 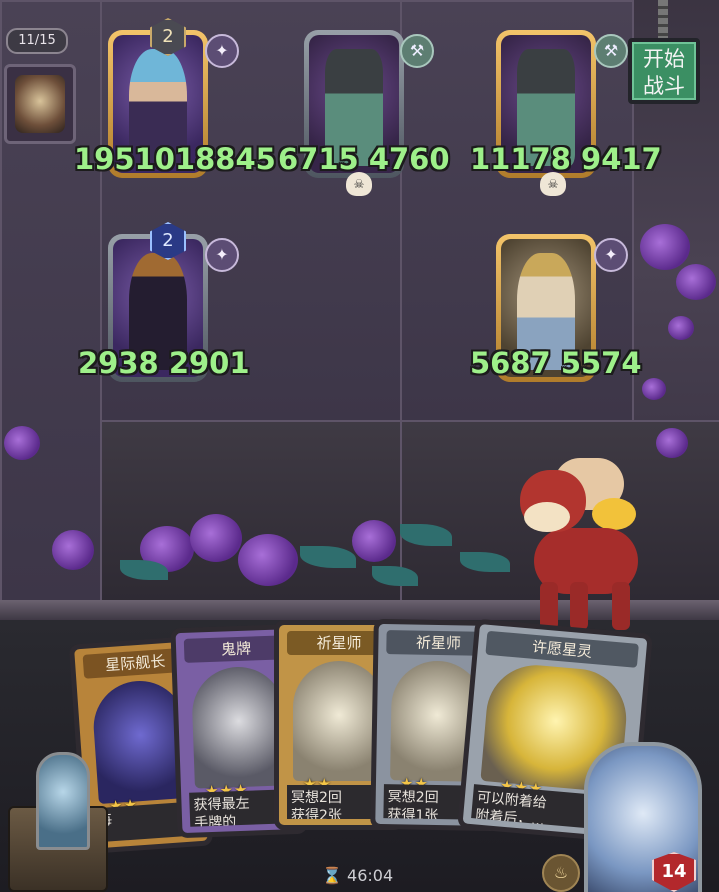 What do you see at coordinates (556, 363) in the screenshot?
I see `minion-stats-5: 5687 5574` at bounding box center [556, 363].